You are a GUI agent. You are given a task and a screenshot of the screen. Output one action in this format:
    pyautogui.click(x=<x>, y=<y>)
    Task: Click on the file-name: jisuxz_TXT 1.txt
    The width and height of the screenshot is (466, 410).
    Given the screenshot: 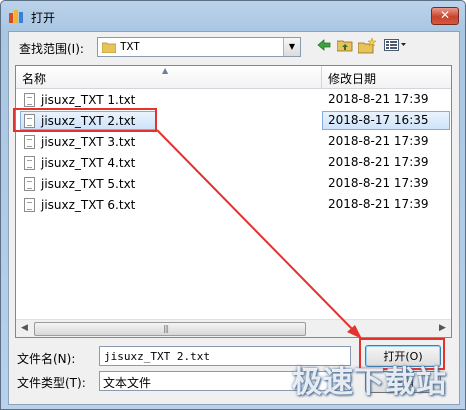 What is the action you would take?
    pyautogui.click(x=88, y=100)
    